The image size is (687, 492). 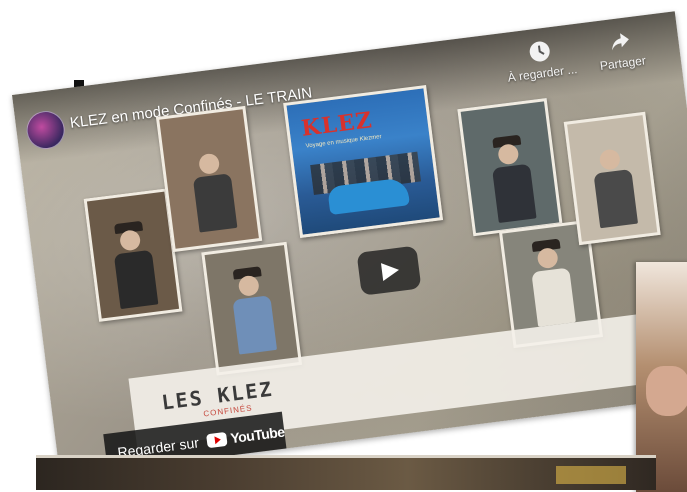 I want to click on share-arrow-icon, so click(x=620, y=42).